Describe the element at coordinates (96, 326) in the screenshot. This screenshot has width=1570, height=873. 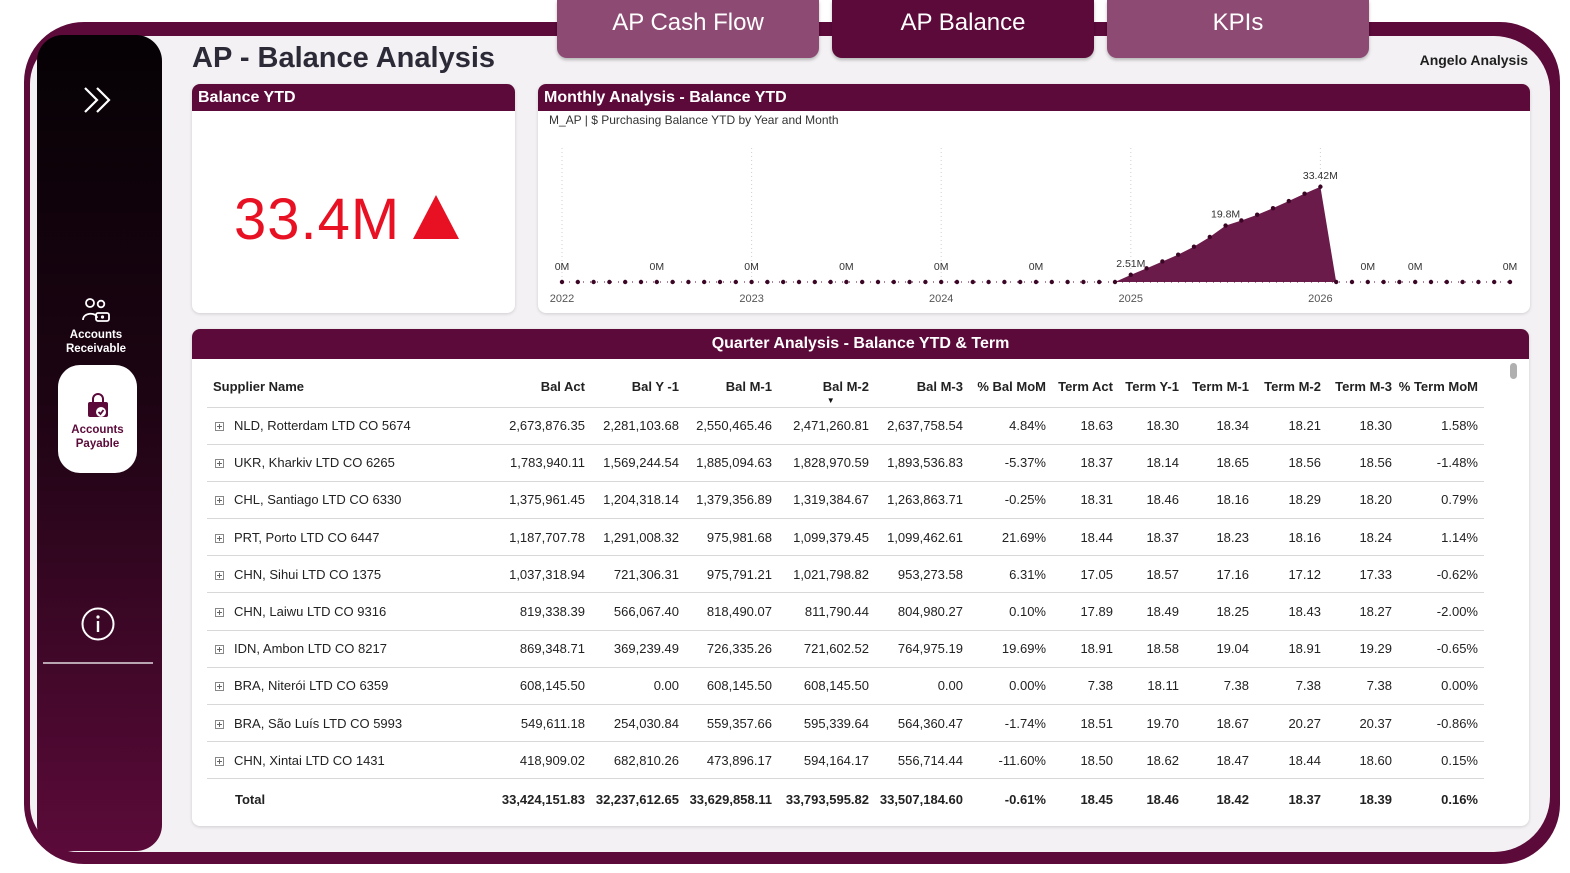
I see `sidebar-item-accounts-receivable: Accounts Receivable` at that location.